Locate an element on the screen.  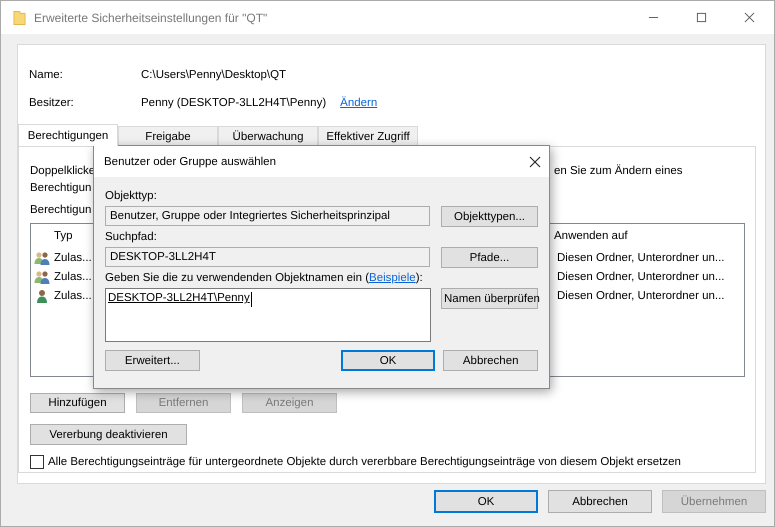
field-value: C:\Users\Penny\Desktop\QT is located at coordinates (213, 75).